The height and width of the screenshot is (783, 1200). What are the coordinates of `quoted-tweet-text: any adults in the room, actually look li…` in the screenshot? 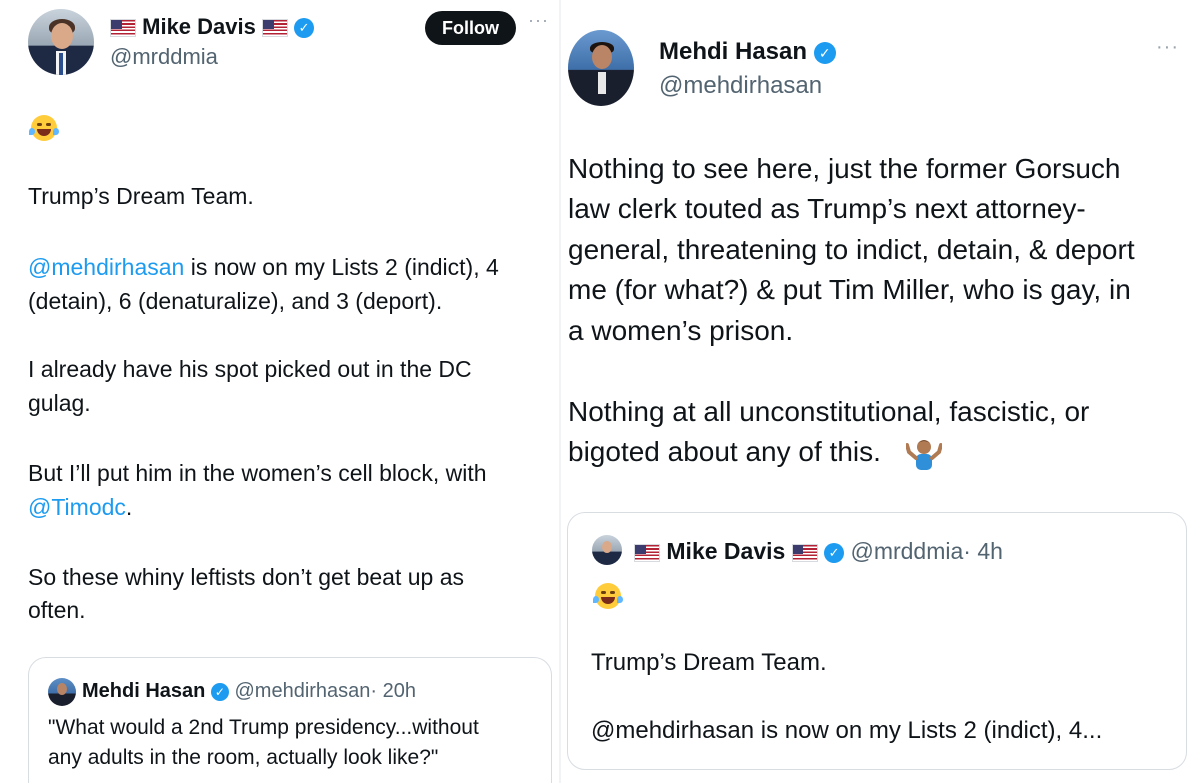 It's located at (243, 757).